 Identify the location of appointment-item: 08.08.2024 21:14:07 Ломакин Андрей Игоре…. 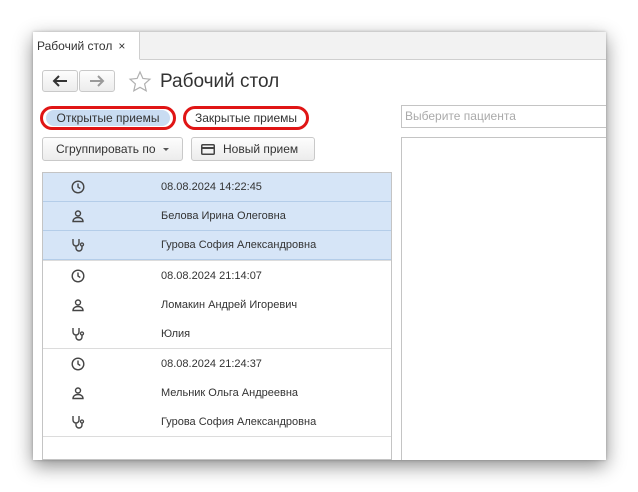
(217, 305).